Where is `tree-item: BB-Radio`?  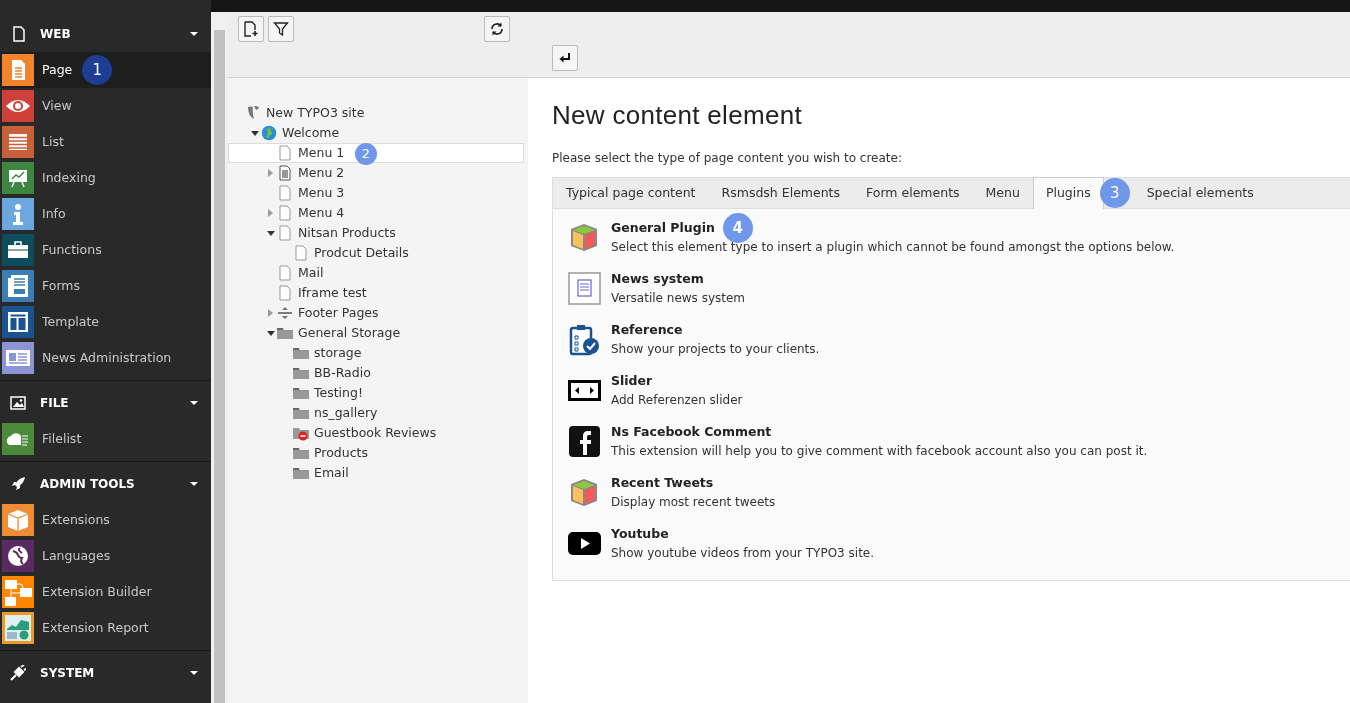 tree-item: BB-Radio is located at coordinates (376, 373).